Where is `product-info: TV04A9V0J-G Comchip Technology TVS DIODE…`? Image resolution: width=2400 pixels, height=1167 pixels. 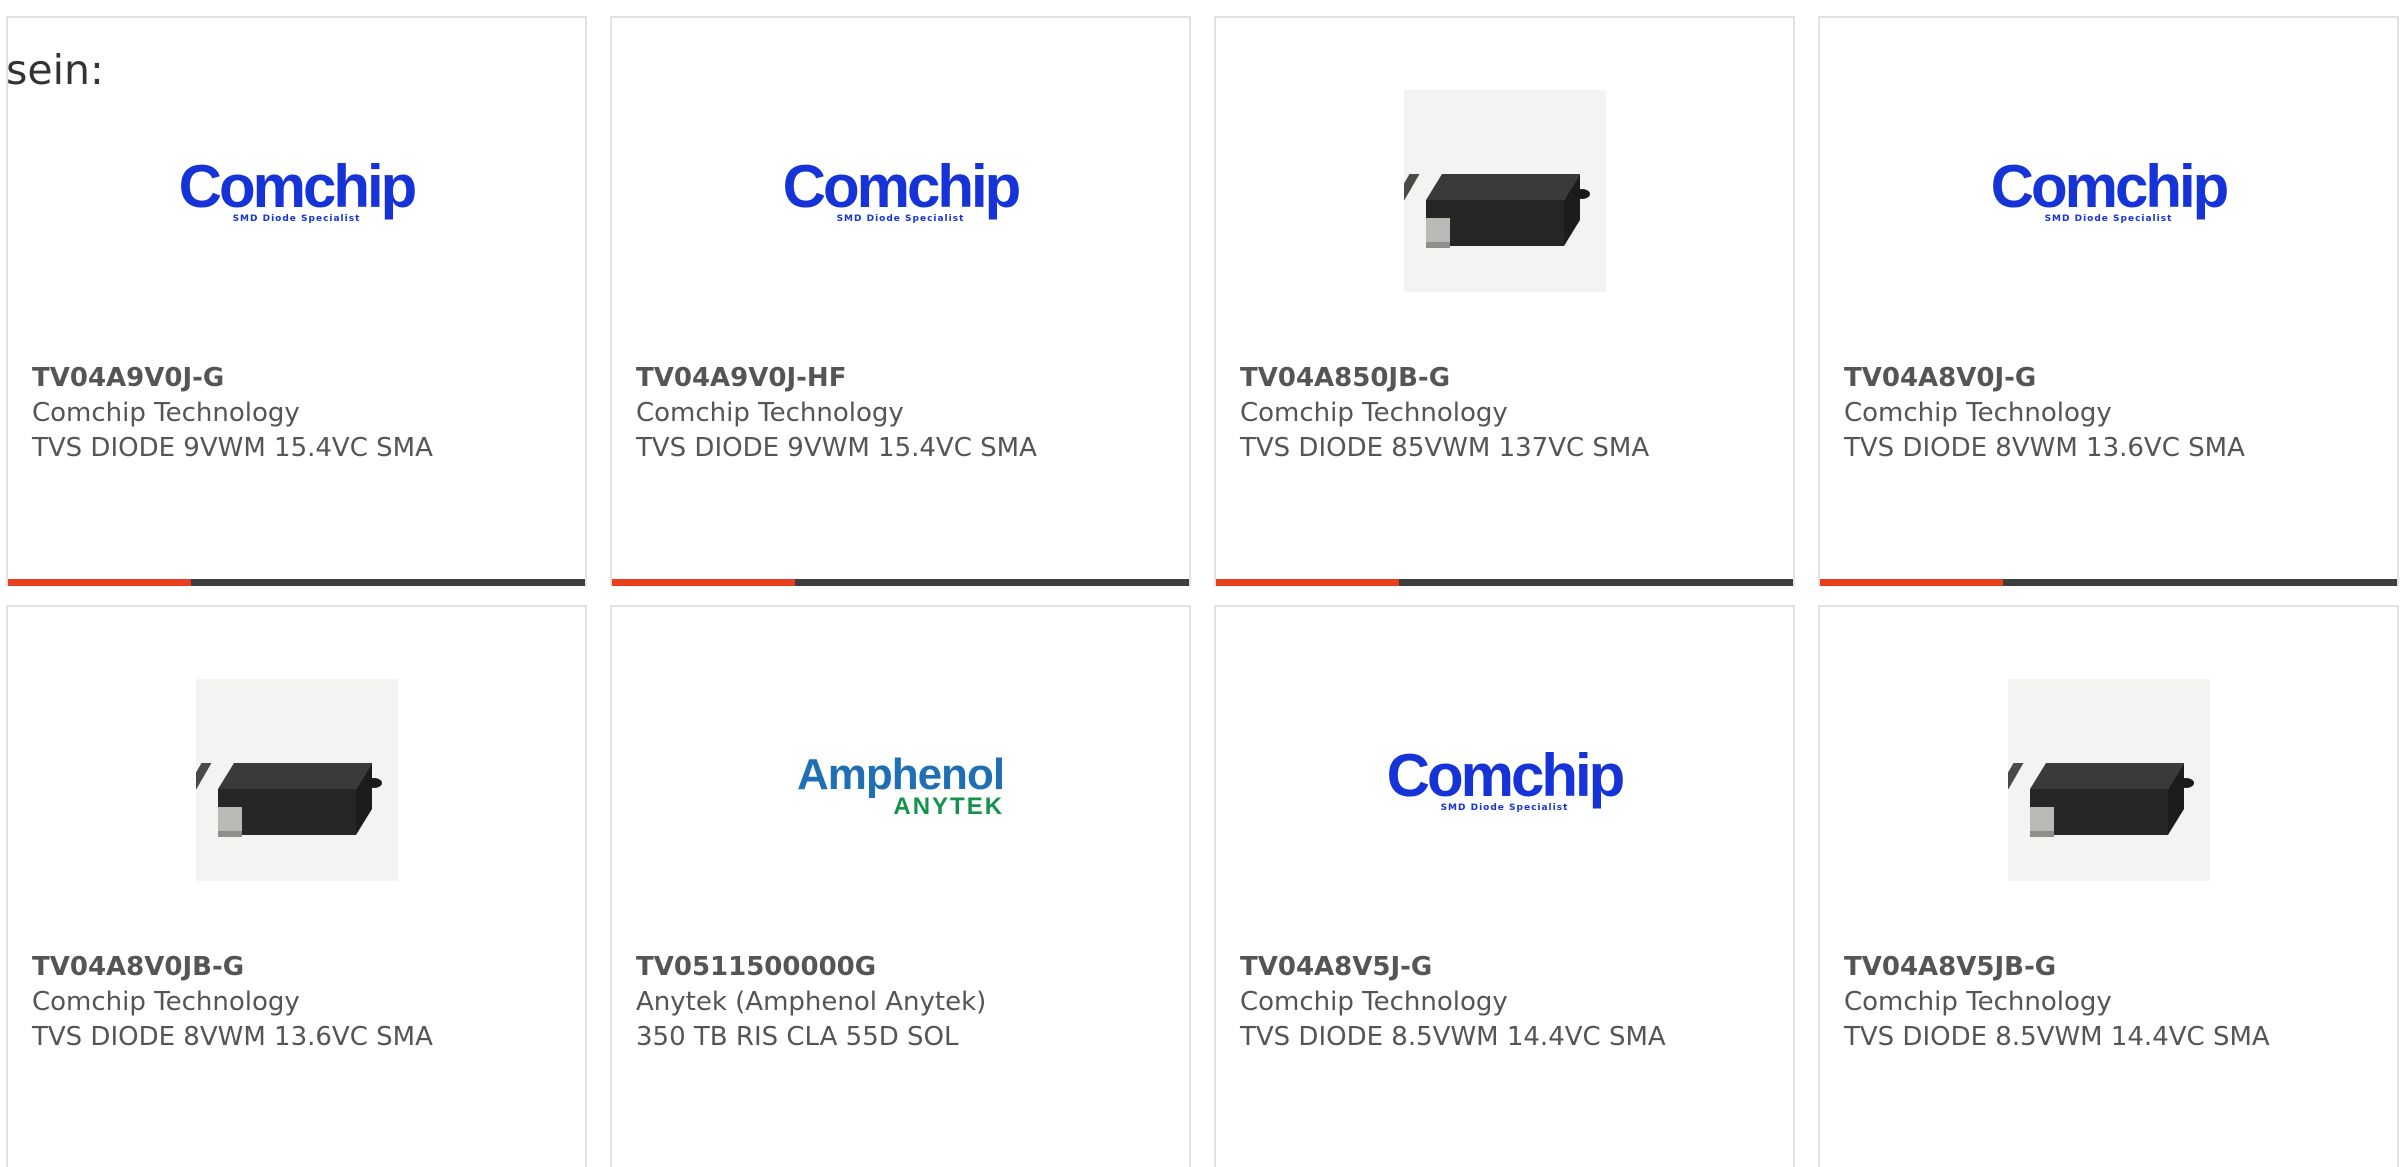
product-info: TV04A9V0J-G Comchip Technology TVS DIODE… is located at coordinates (303, 413).